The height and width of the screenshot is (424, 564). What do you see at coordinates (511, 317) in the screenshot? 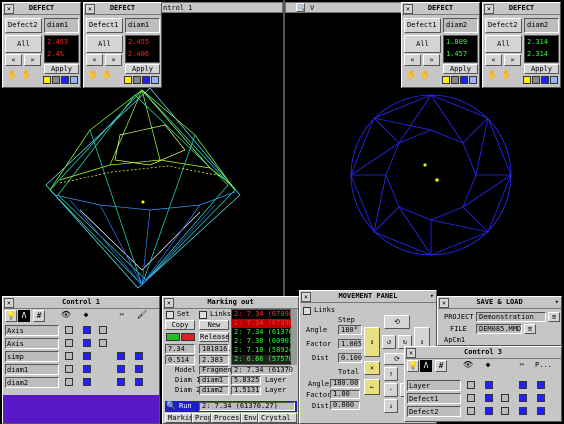
I see `project-field: Demonstration` at bounding box center [511, 317].